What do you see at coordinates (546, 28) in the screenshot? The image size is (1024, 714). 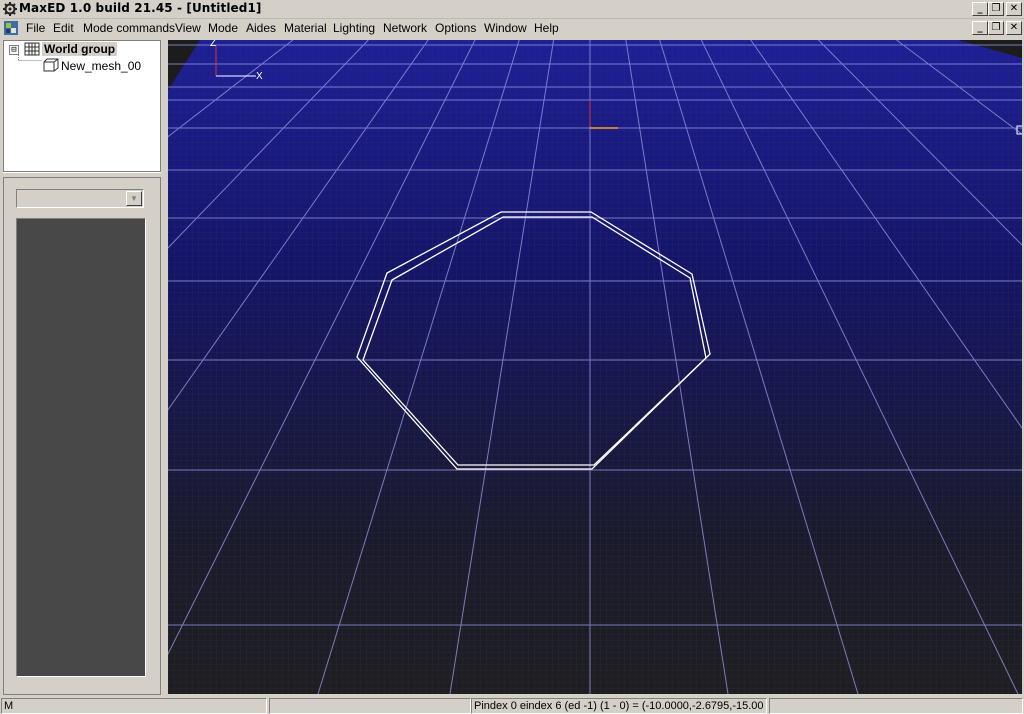 I see `menu-help: Help` at bounding box center [546, 28].